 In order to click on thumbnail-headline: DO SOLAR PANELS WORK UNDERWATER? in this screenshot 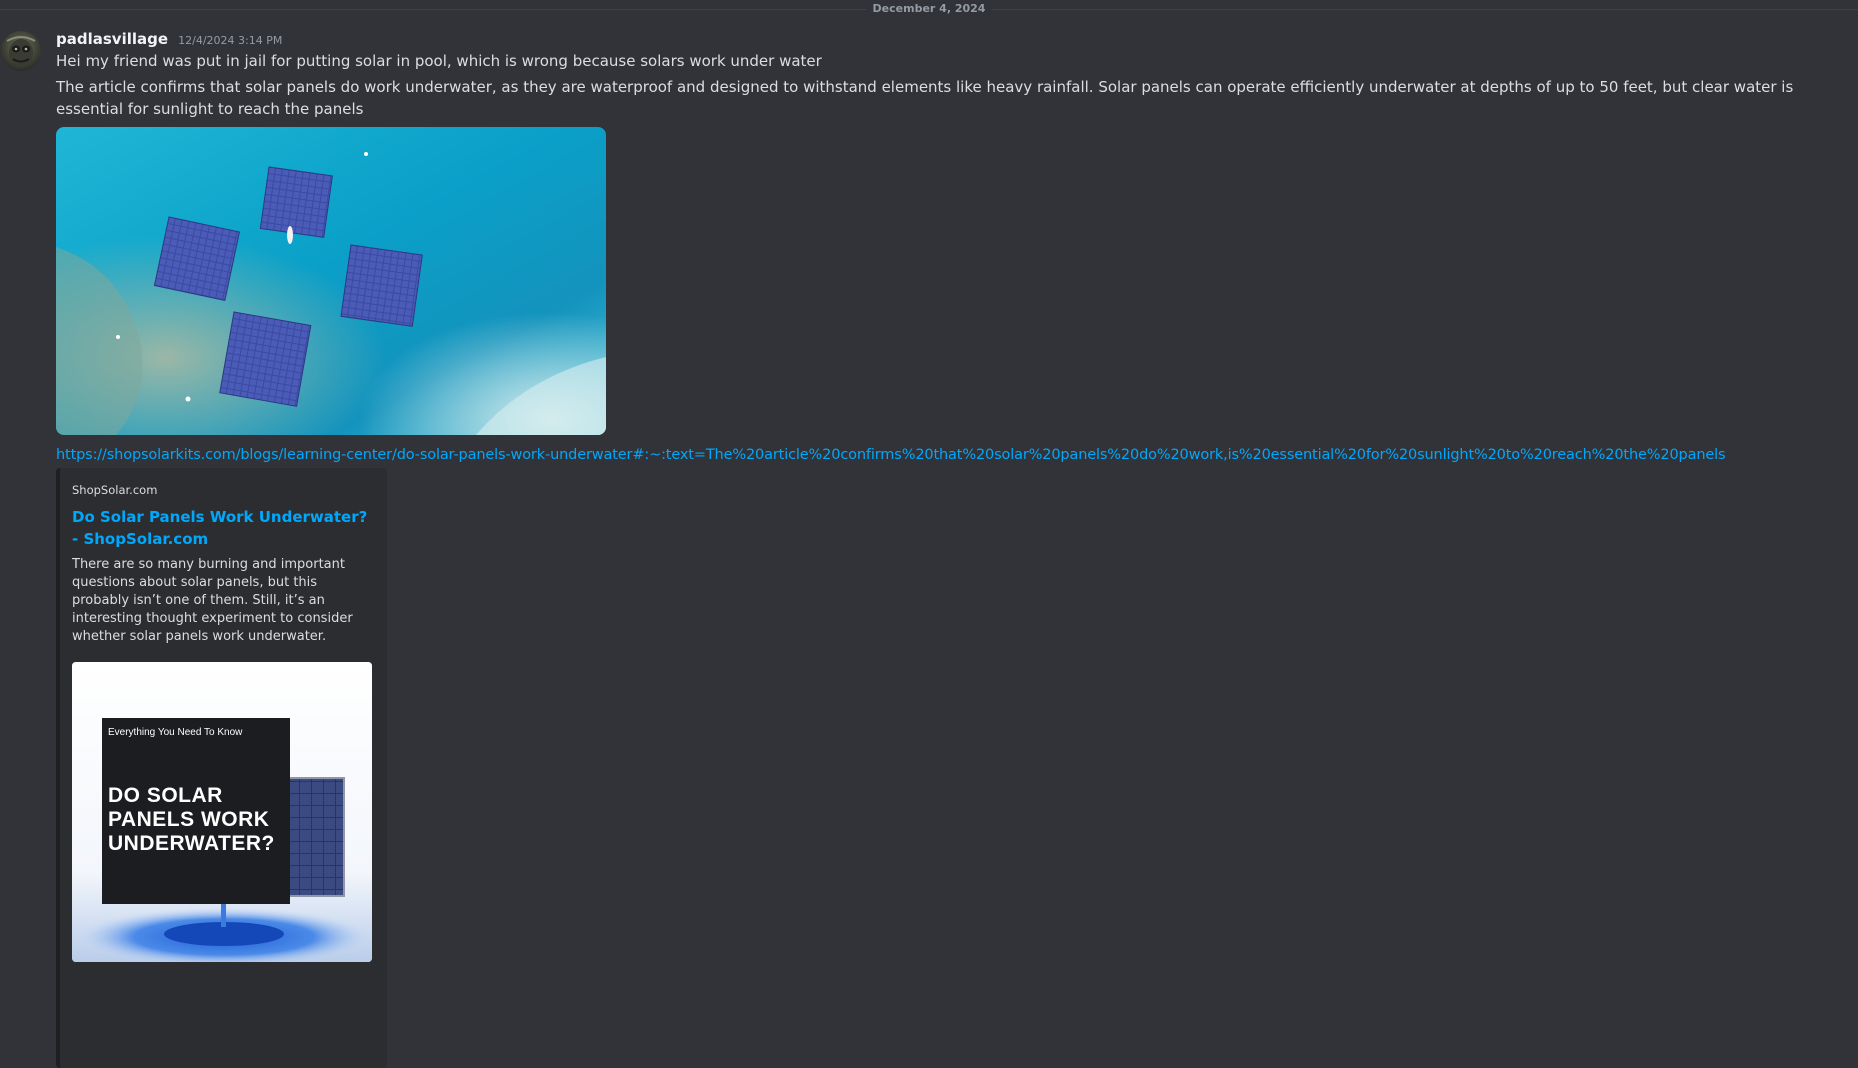, I will do `click(191, 819)`.